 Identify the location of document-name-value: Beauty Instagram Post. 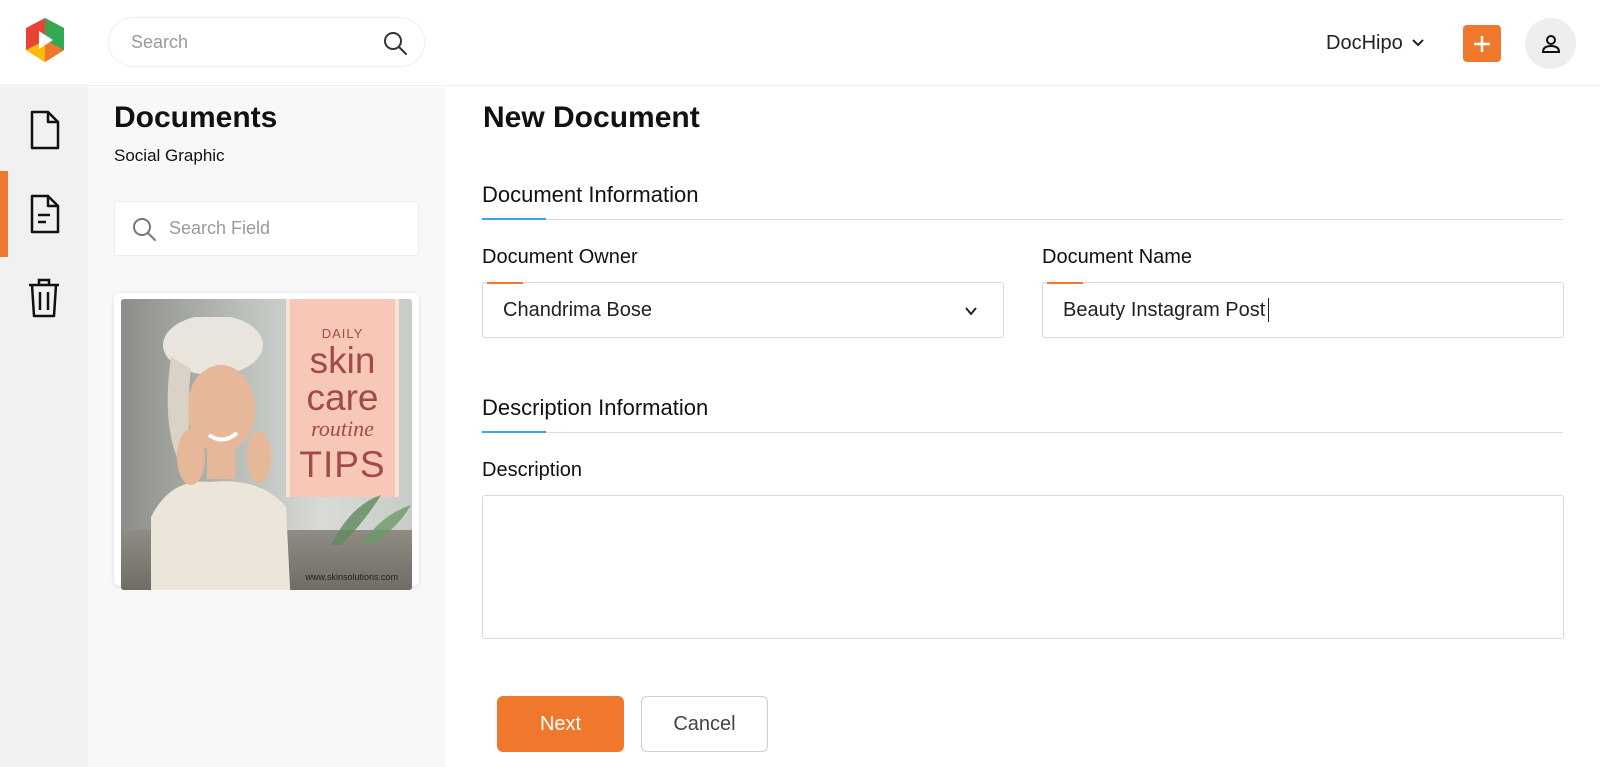
(1164, 309).